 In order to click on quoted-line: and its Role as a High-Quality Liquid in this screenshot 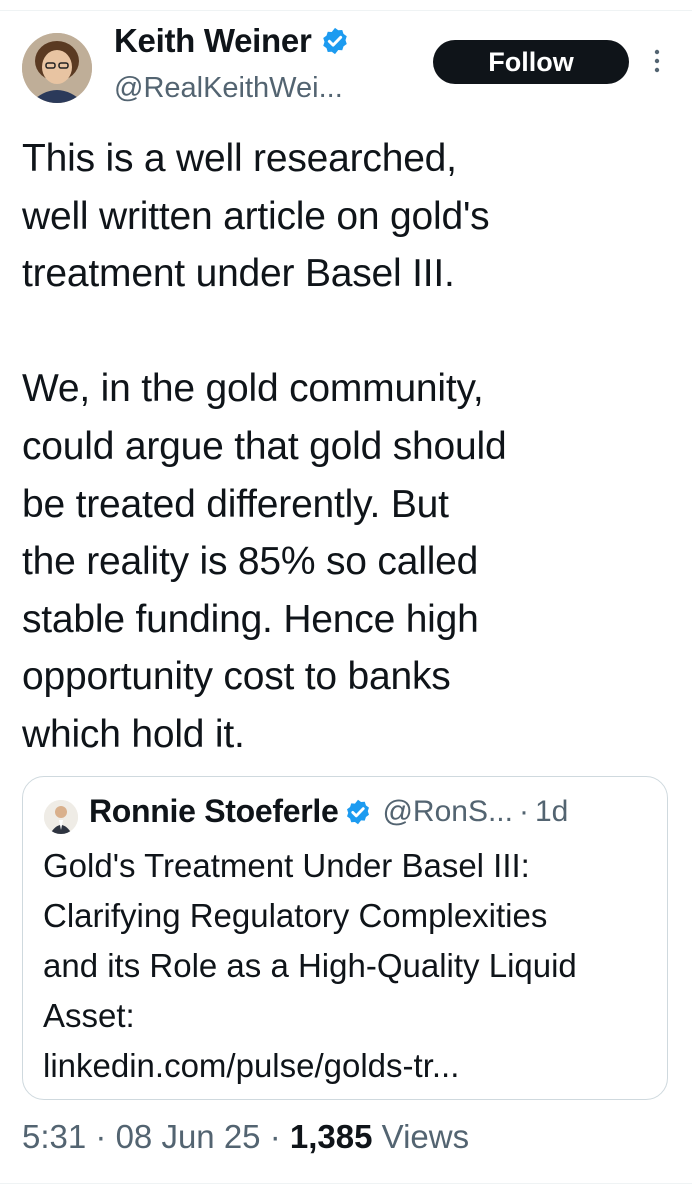, I will do `click(310, 965)`.